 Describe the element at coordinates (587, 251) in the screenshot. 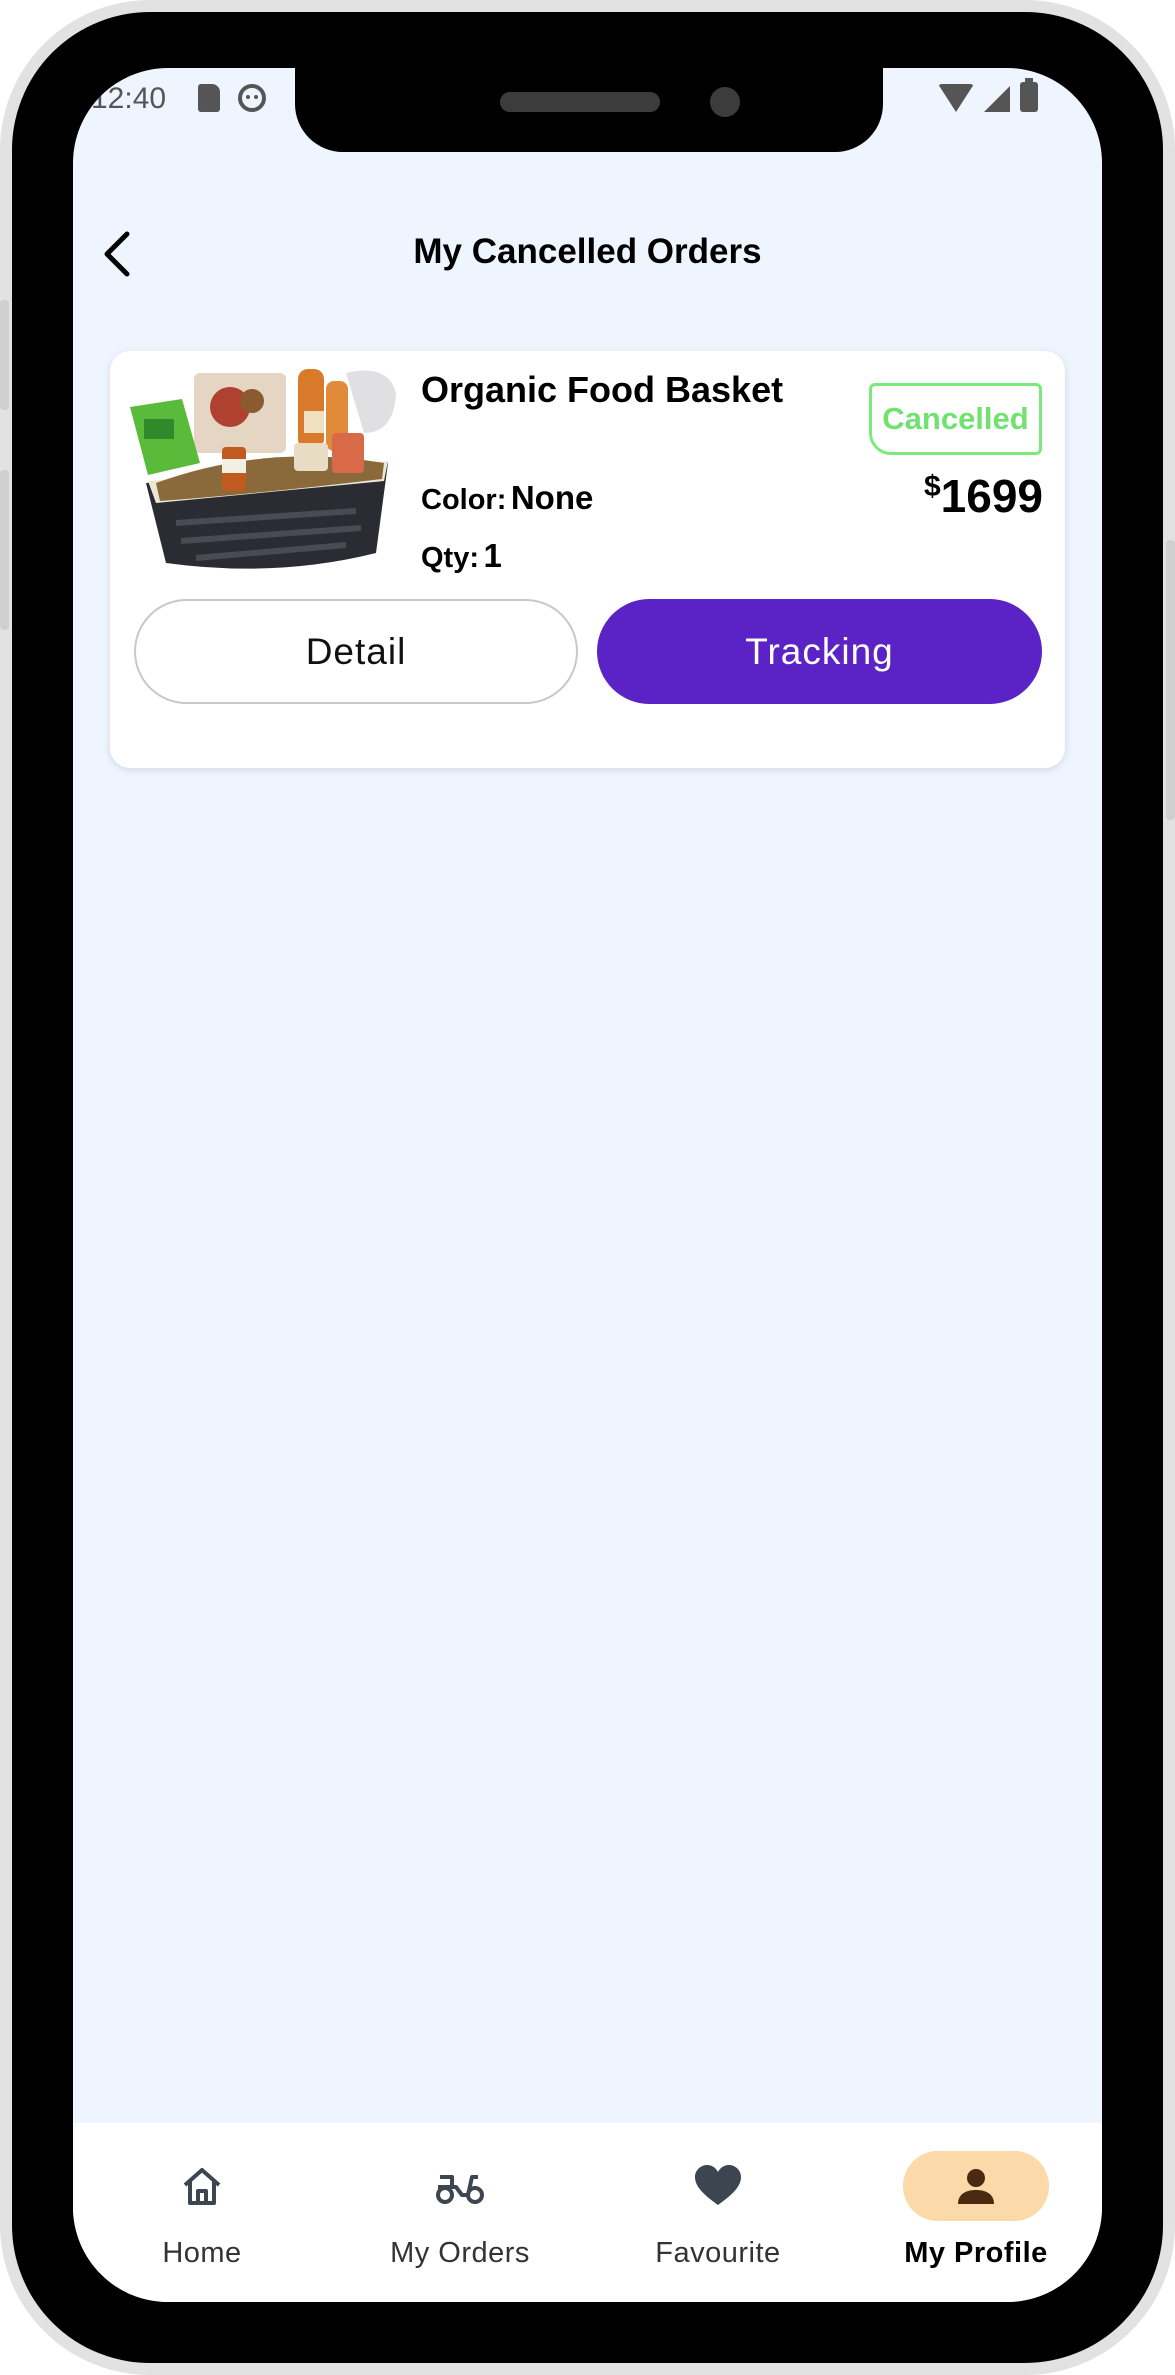

I see `page-title: My Cancelled Orders` at that location.